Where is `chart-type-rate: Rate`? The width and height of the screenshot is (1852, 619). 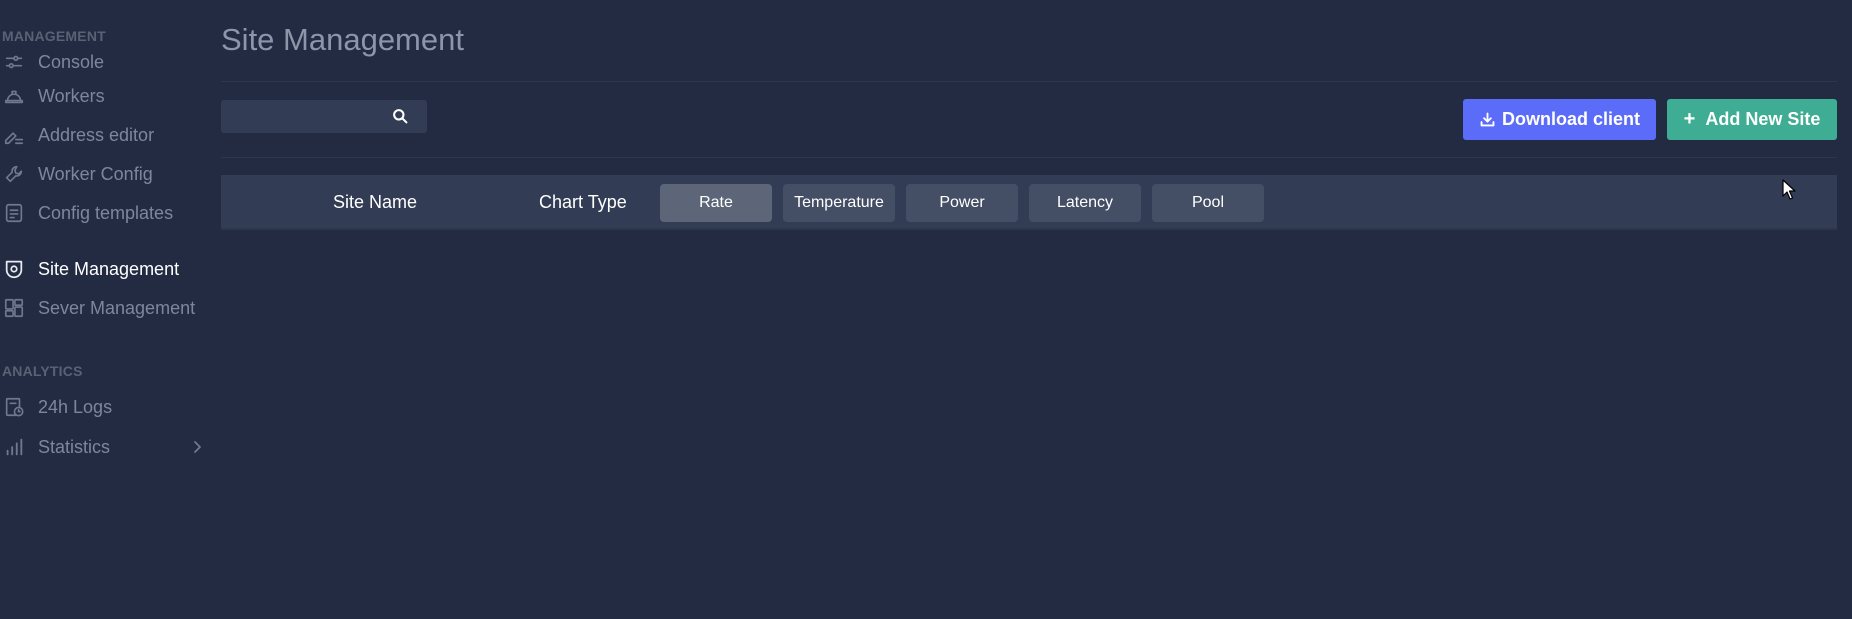
chart-type-rate: Rate is located at coordinates (716, 203).